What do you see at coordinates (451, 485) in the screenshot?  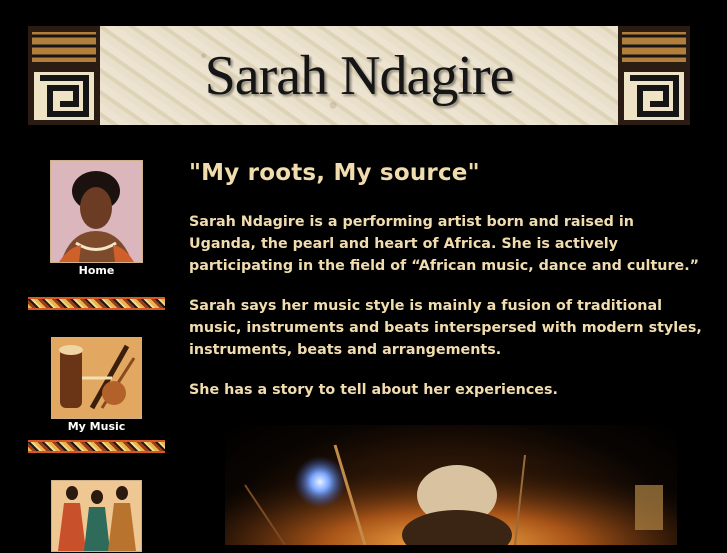 I see `performance-photo` at bounding box center [451, 485].